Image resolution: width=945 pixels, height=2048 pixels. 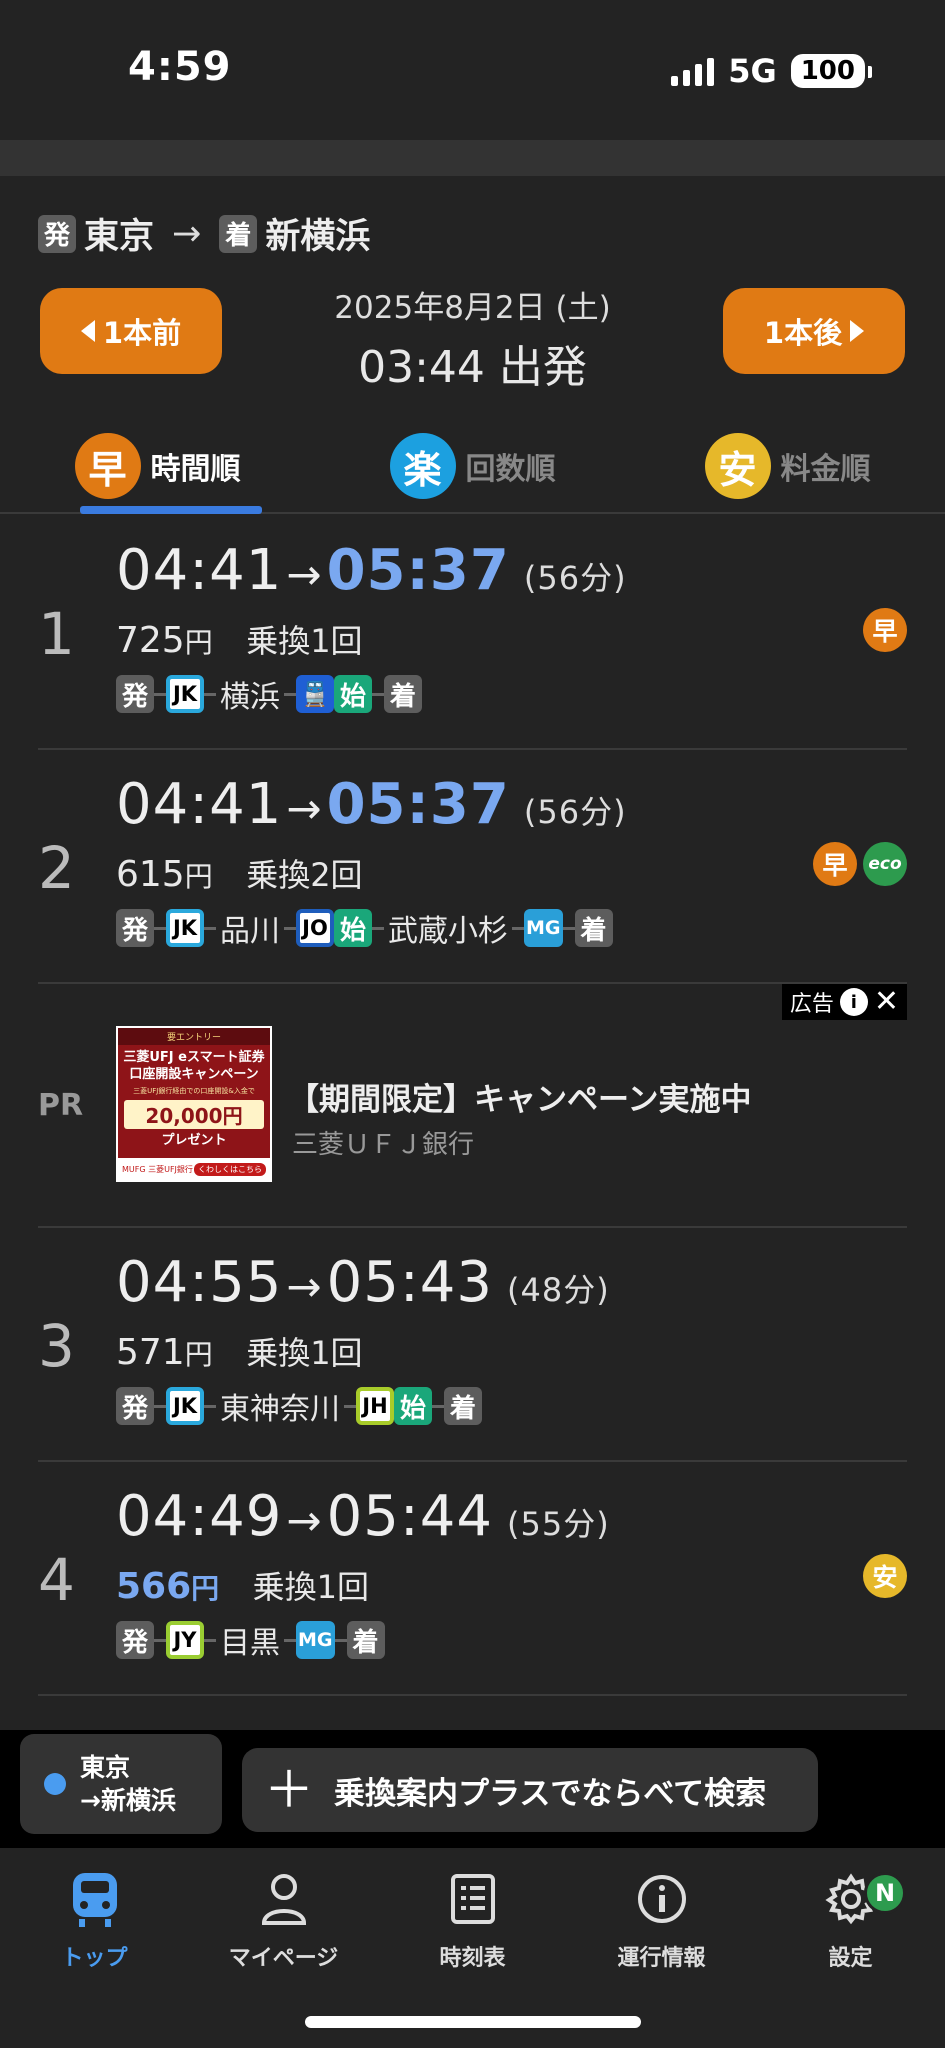 I want to click on banner-note: 三菱UFJ銀行経由での口座開設&入金で, so click(x=194, y=1091).